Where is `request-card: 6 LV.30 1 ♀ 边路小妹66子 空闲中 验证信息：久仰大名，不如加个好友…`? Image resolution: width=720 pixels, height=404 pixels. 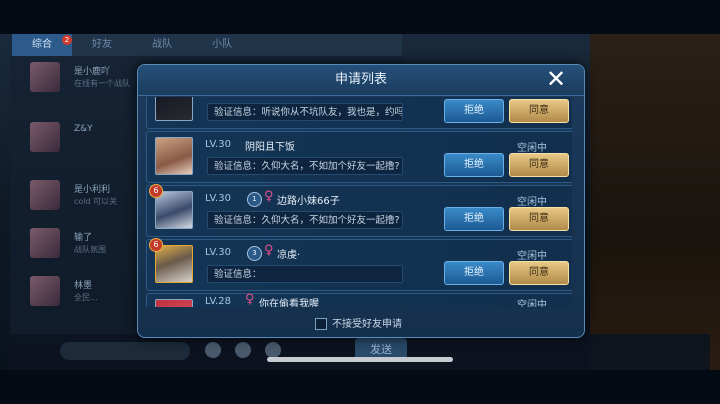
request-card: 6 LV.30 1 ♀ 边路小妹66子 空闲中 验证信息：久仰大名，不如加个好友… is located at coordinates (359, 210).